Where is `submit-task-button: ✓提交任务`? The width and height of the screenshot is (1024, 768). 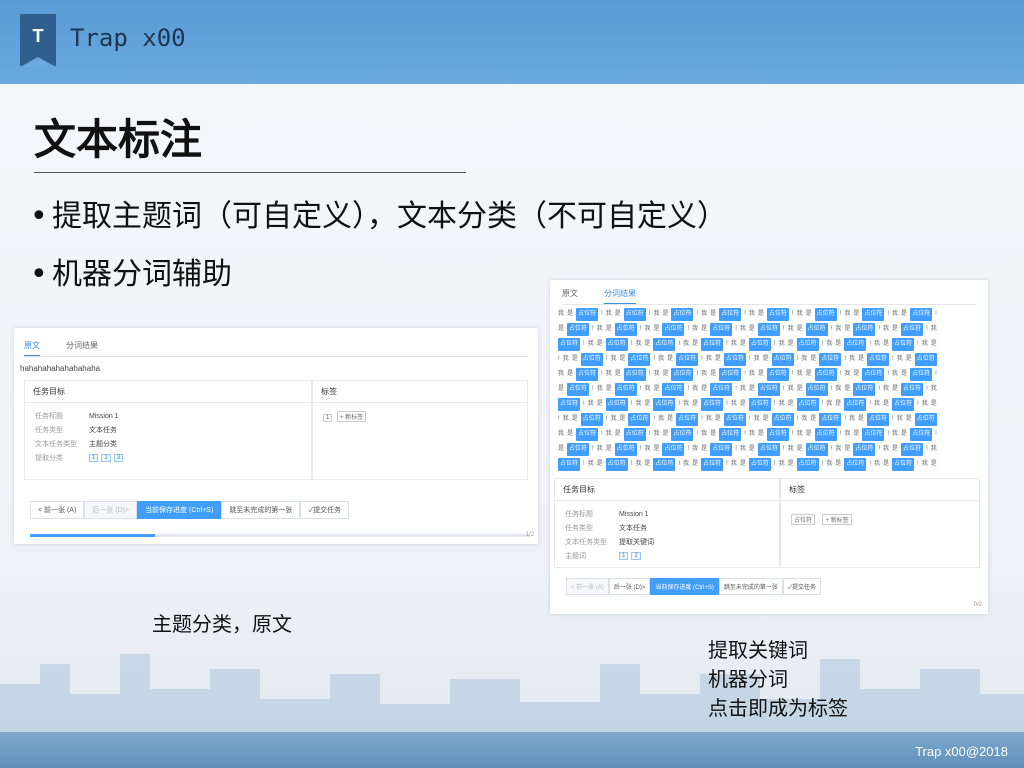 submit-task-button: ✓提交任务 is located at coordinates (801, 586).